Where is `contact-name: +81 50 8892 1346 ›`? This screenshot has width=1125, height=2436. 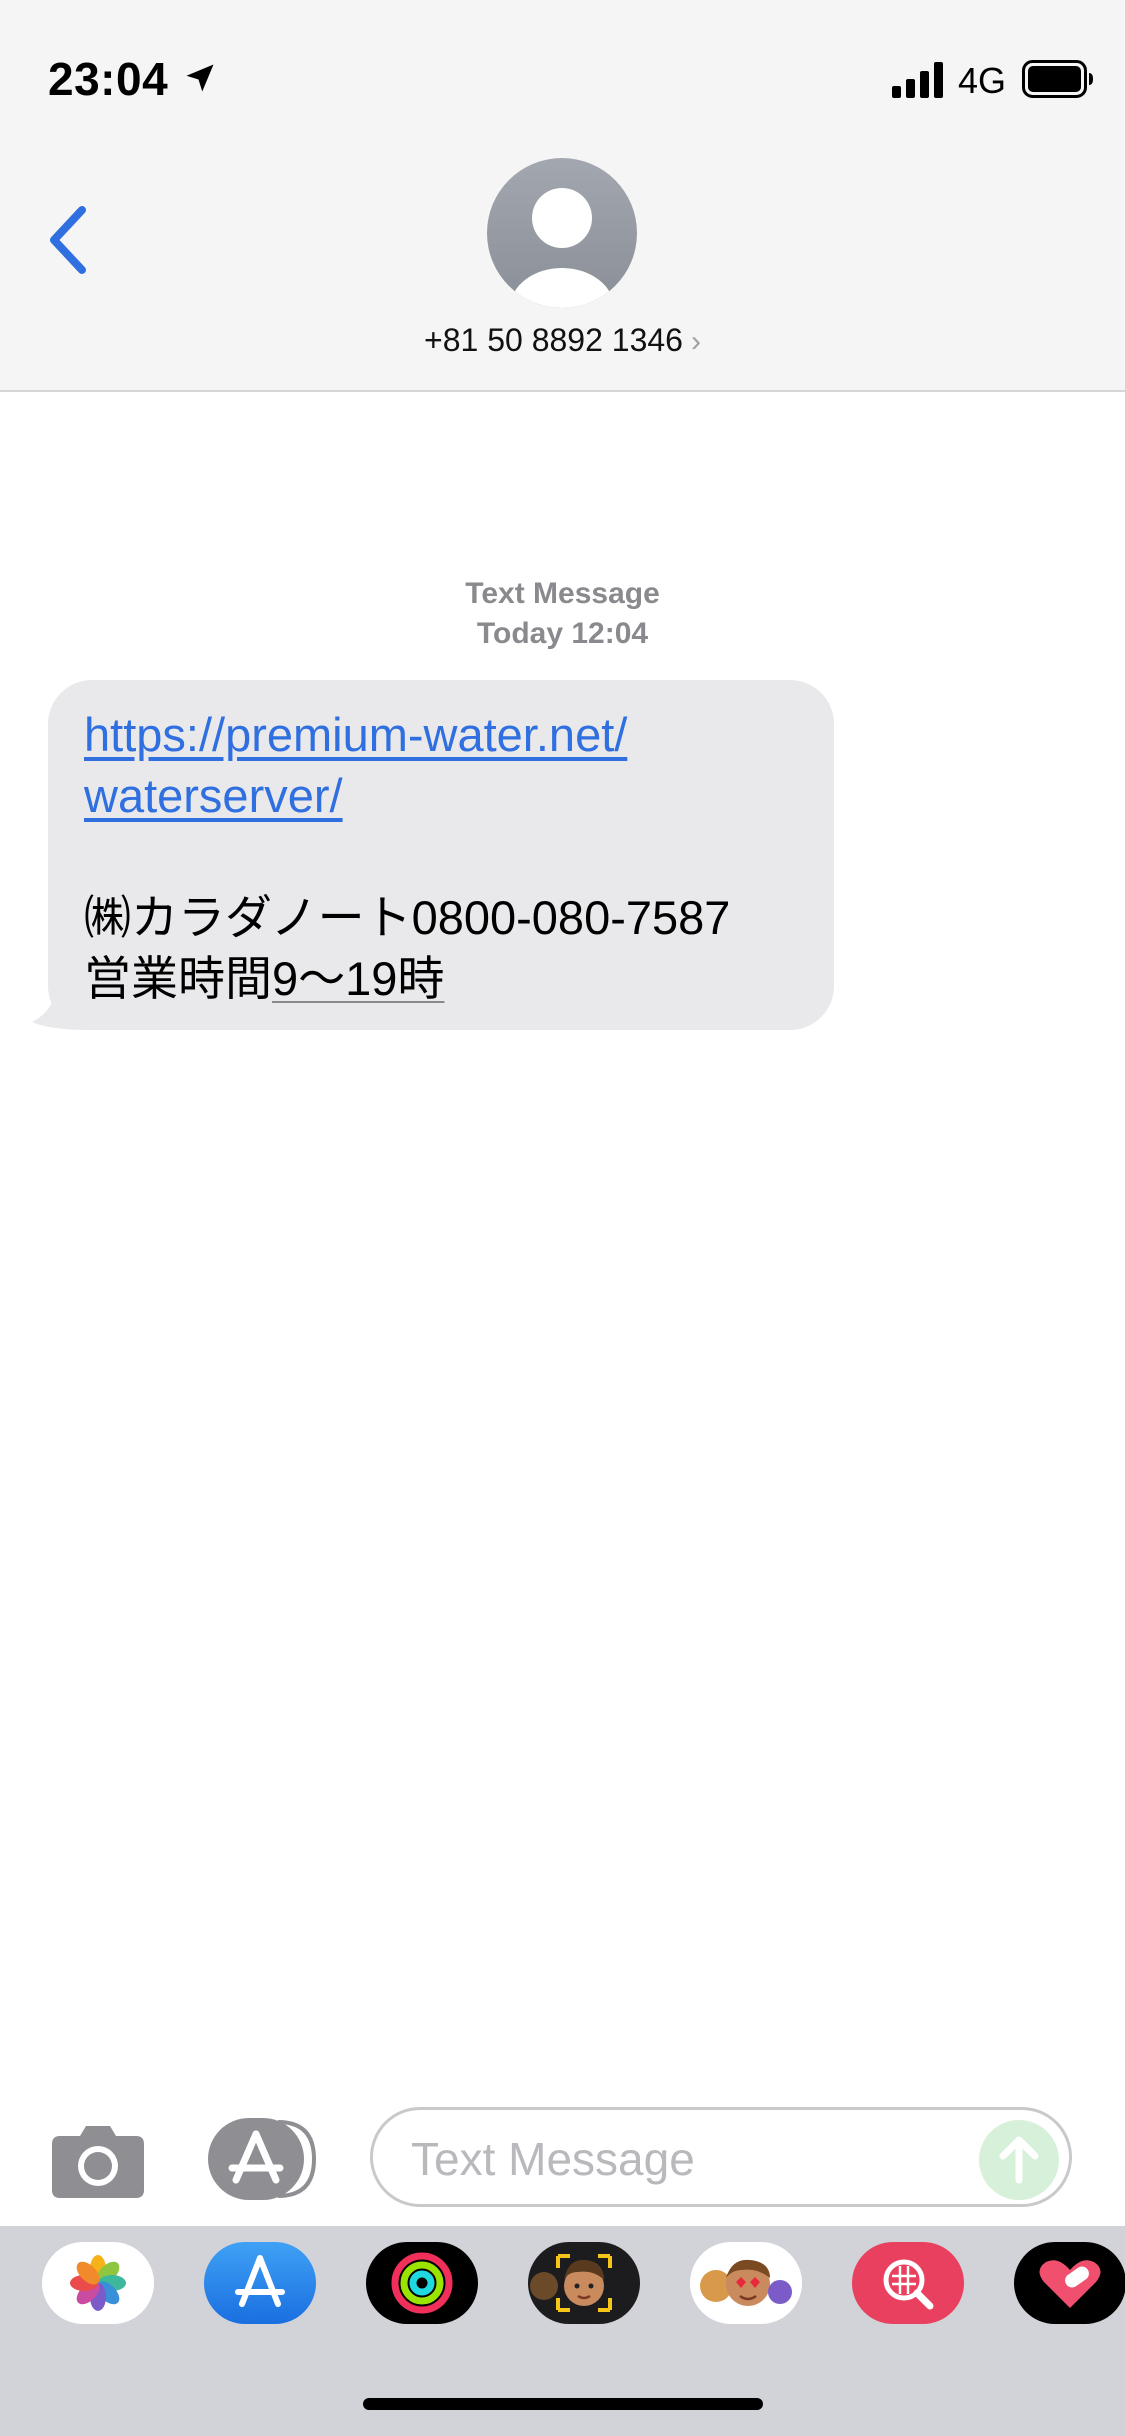 contact-name: +81 50 8892 1346 › is located at coordinates (562, 340).